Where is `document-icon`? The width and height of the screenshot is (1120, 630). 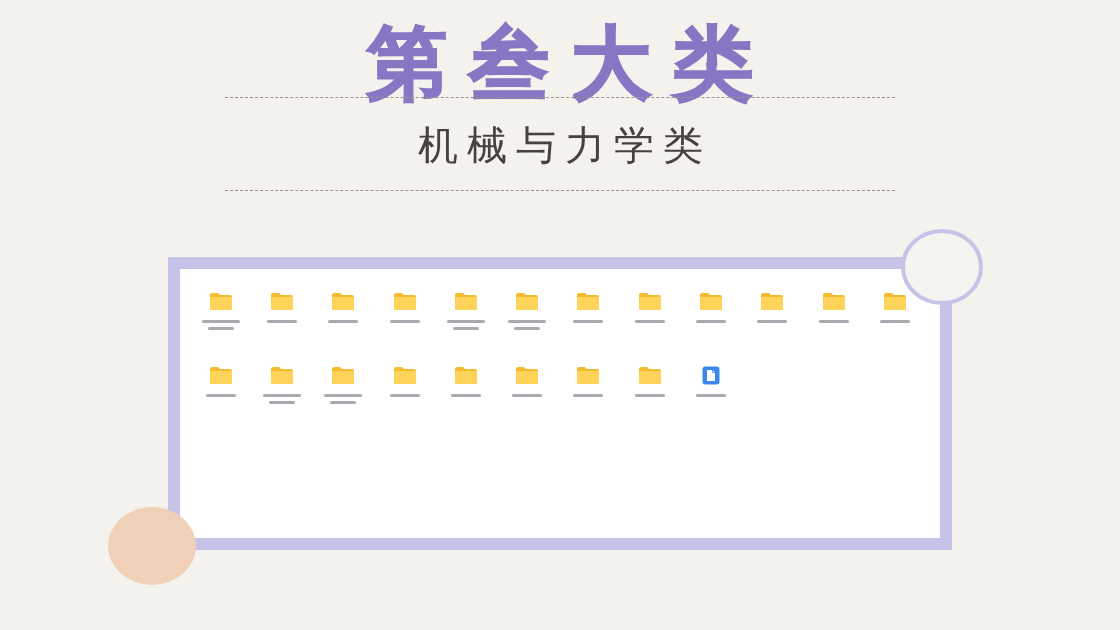 document-icon is located at coordinates (711, 375).